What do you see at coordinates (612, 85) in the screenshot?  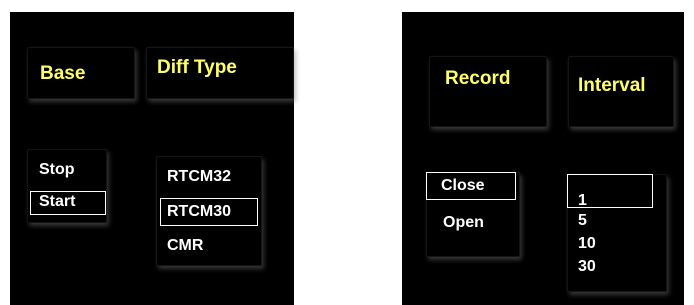 I see `interval-header: Interval` at bounding box center [612, 85].